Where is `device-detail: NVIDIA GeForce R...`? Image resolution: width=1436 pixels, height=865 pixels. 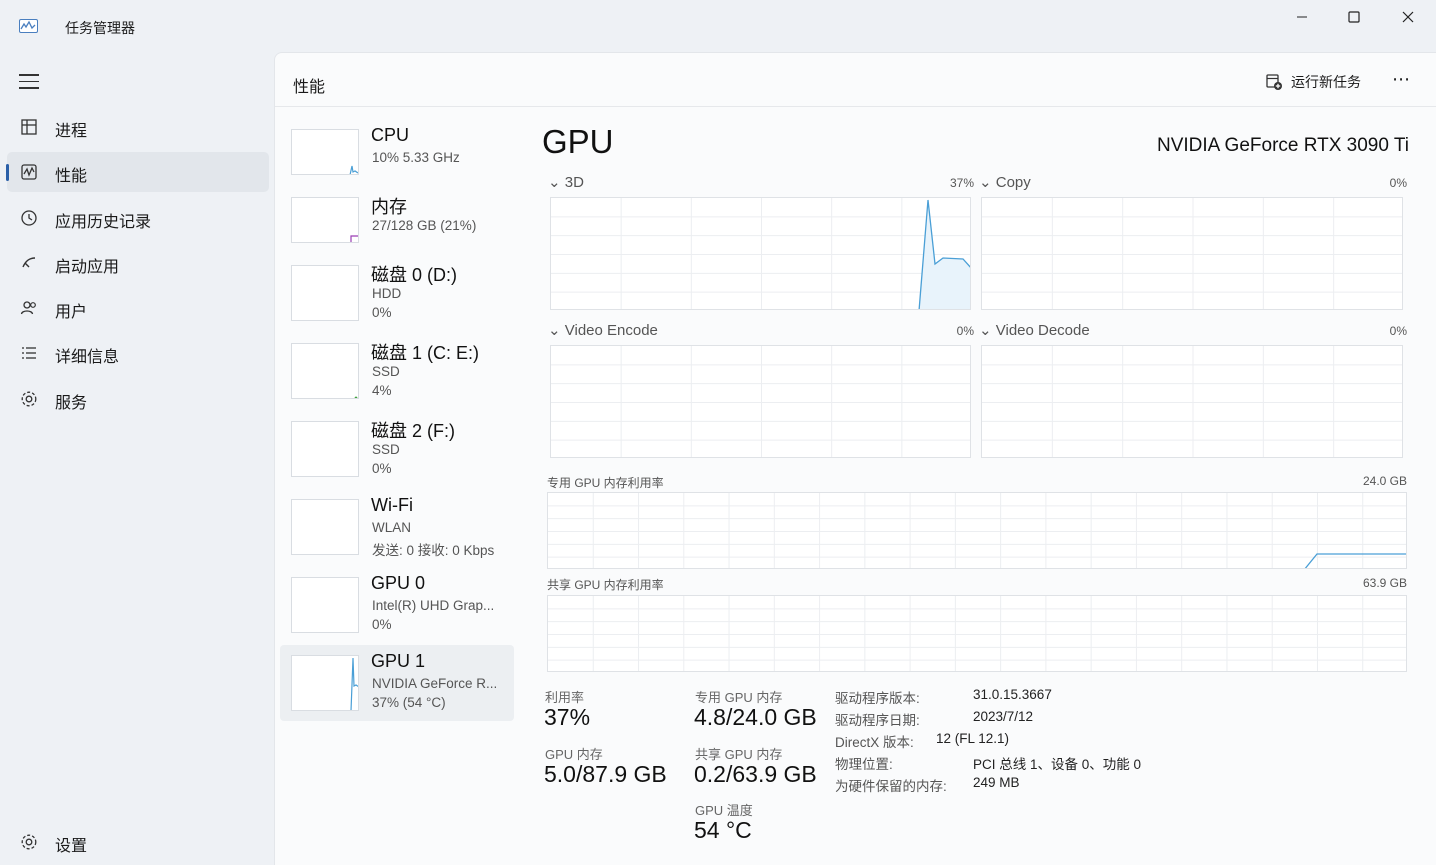
device-detail: NVIDIA GeForce R... is located at coordinates (435, 683).